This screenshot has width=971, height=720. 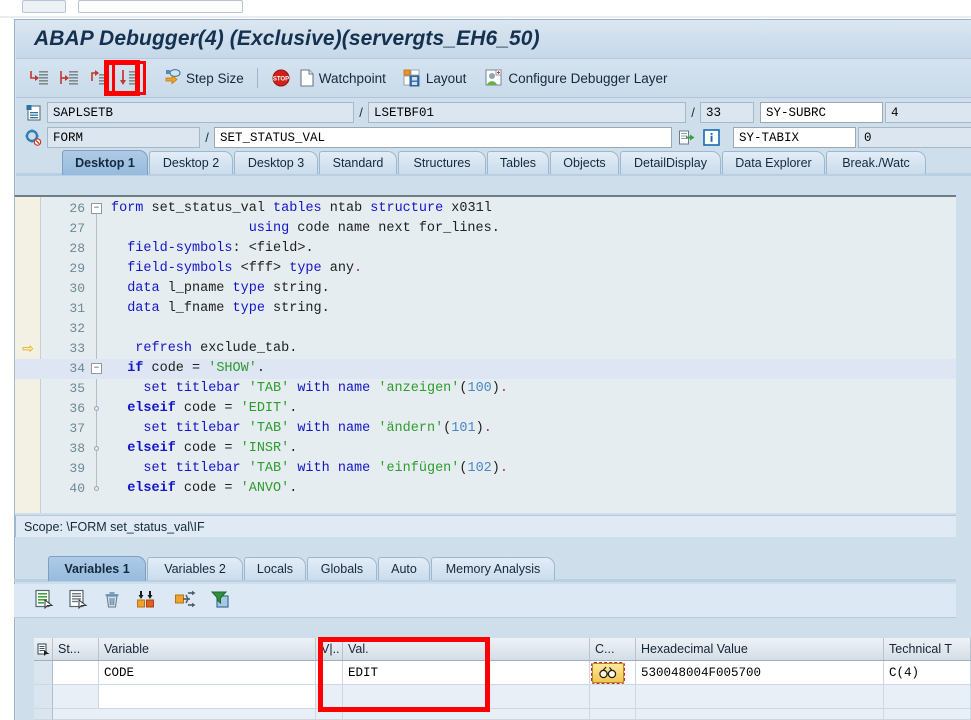 What do you see at coordinates (760, 649) in the screenshot?
I see `hex-value-header: Hexadecimal Value` at bounding box center [760, 649].